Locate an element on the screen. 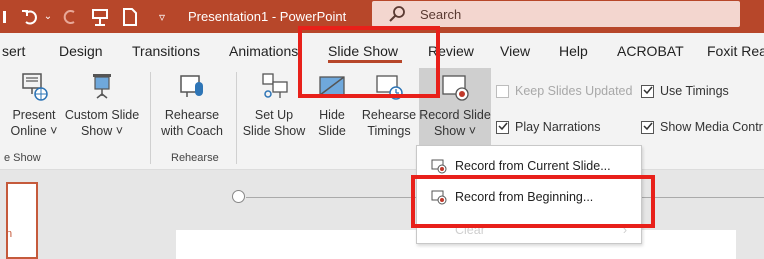 The width and height of the screenshot is (764, 259). search-icon is located at coordinates (397, 14).